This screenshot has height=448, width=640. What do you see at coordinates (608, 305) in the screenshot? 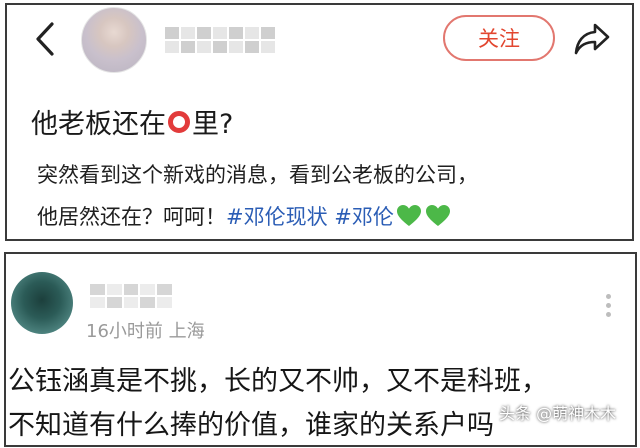
I see `more-dots-icon` at bounding box center [608, 305].